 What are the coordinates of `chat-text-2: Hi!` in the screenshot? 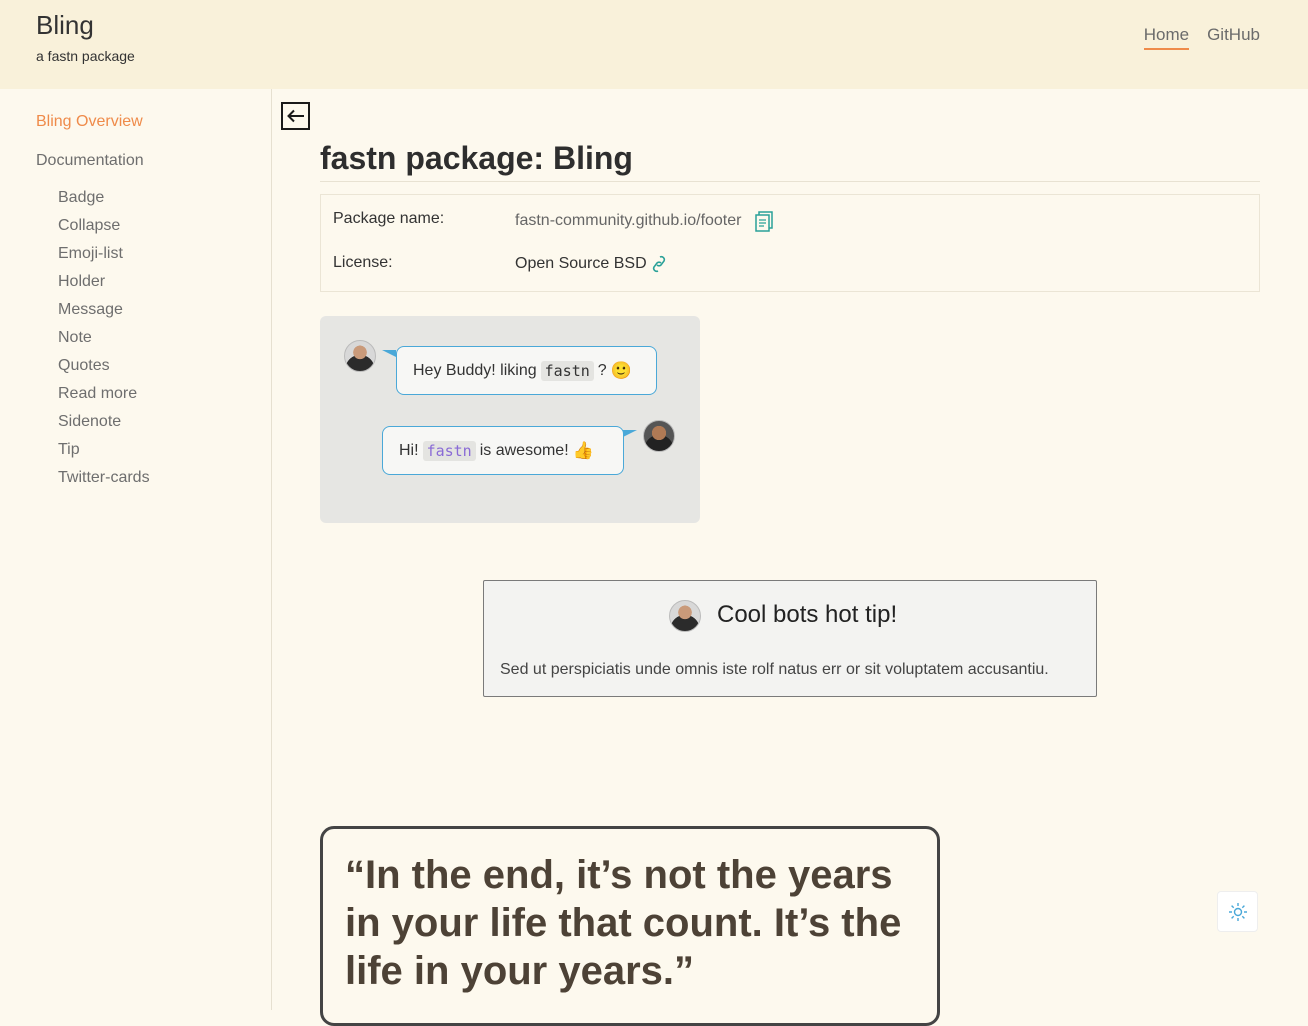 It's located at (409, 450).